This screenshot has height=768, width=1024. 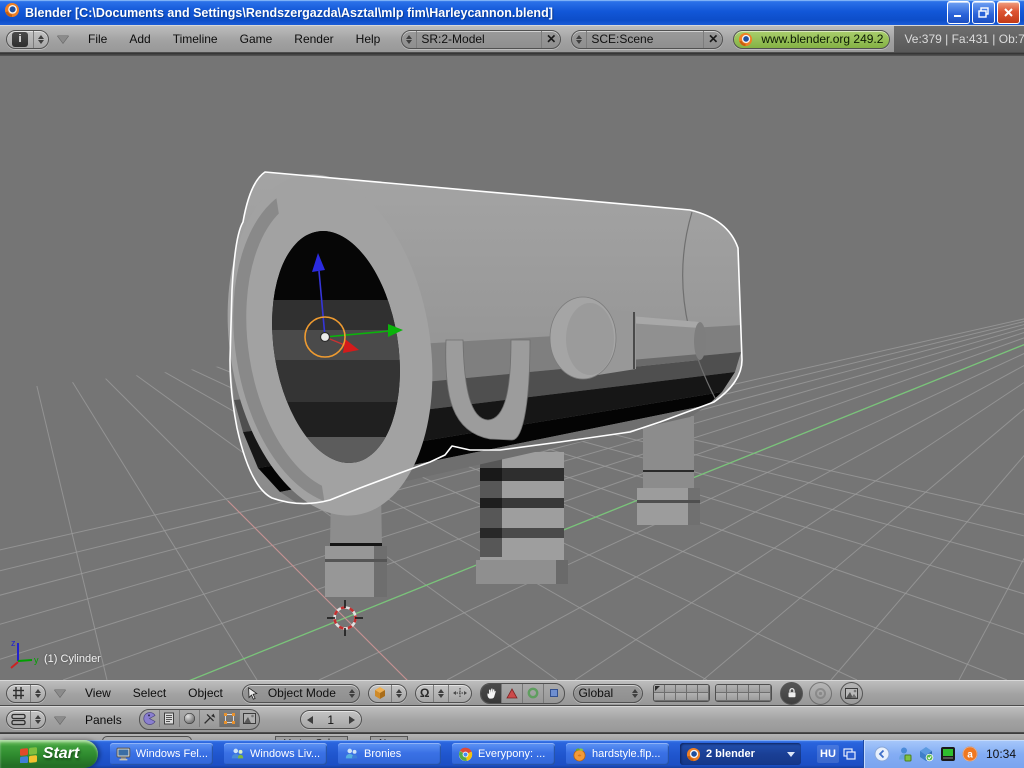 I want to click on dropbox-tray-icon, so click(x=926, y=754).